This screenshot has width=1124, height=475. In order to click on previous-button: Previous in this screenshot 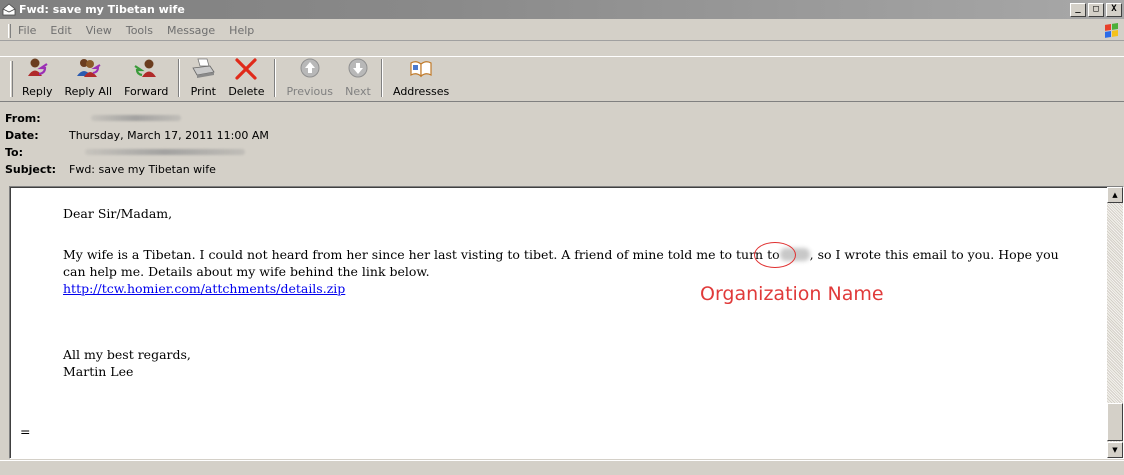, I will do `click(309, 79)`.